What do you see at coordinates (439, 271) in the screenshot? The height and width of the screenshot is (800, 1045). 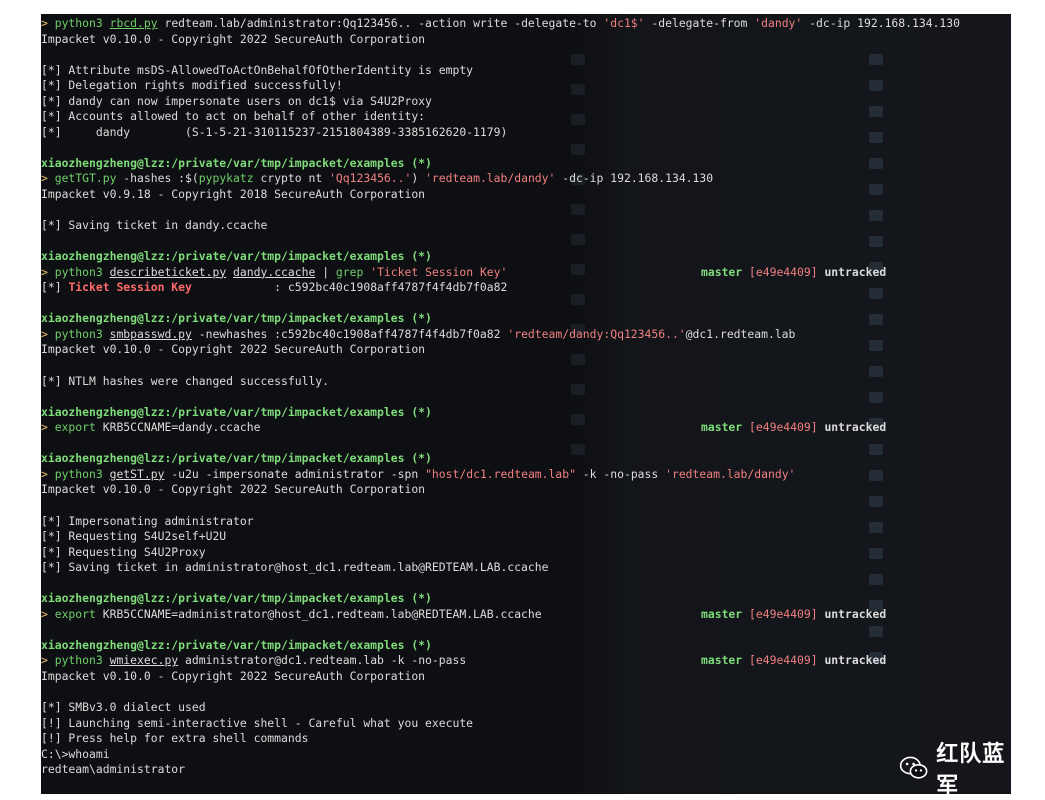 I see `text-segment: 'Ticket Session Key'` at bounding box center [439, 271].